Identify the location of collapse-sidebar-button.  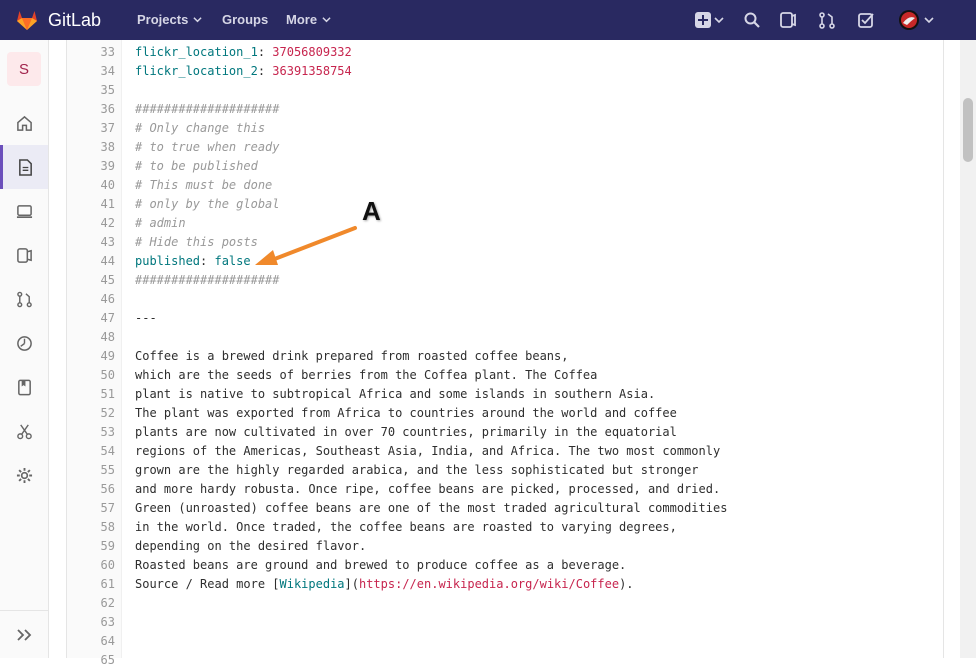
(24, 634).